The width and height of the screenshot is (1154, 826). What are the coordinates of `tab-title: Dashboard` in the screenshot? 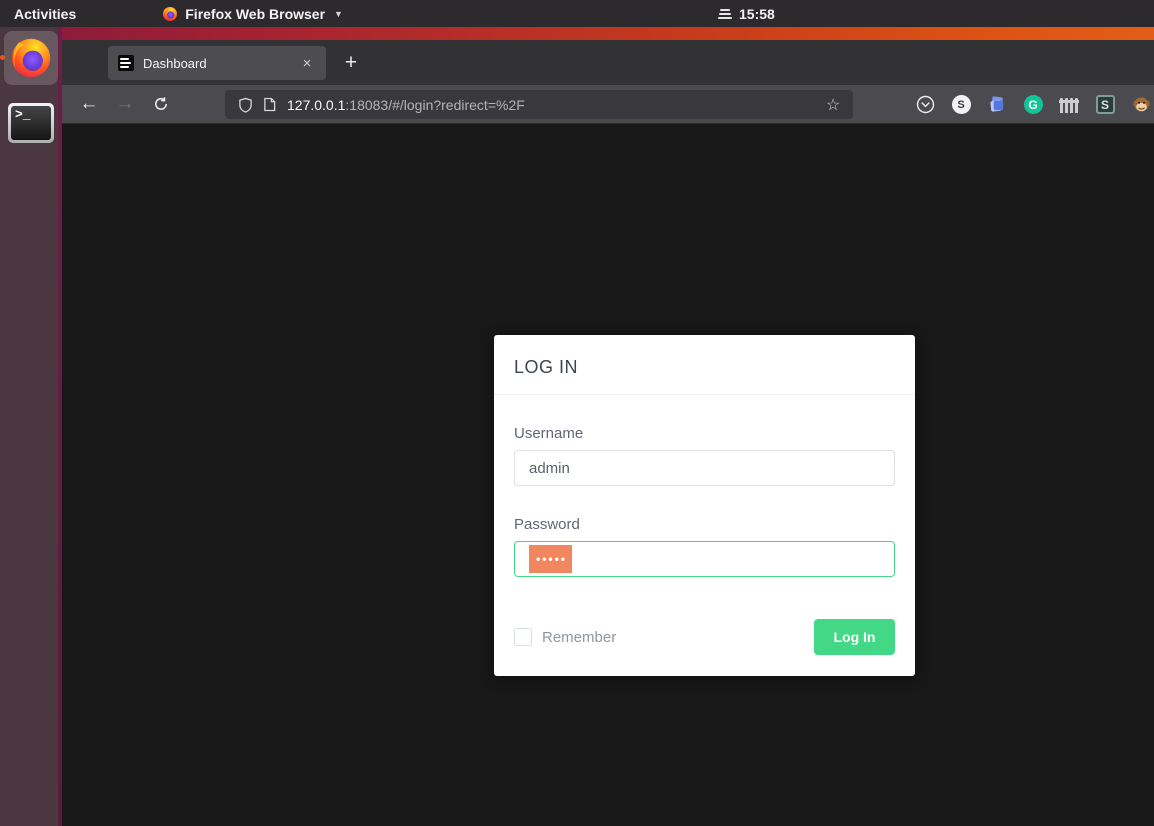 It's located at (175, 63).